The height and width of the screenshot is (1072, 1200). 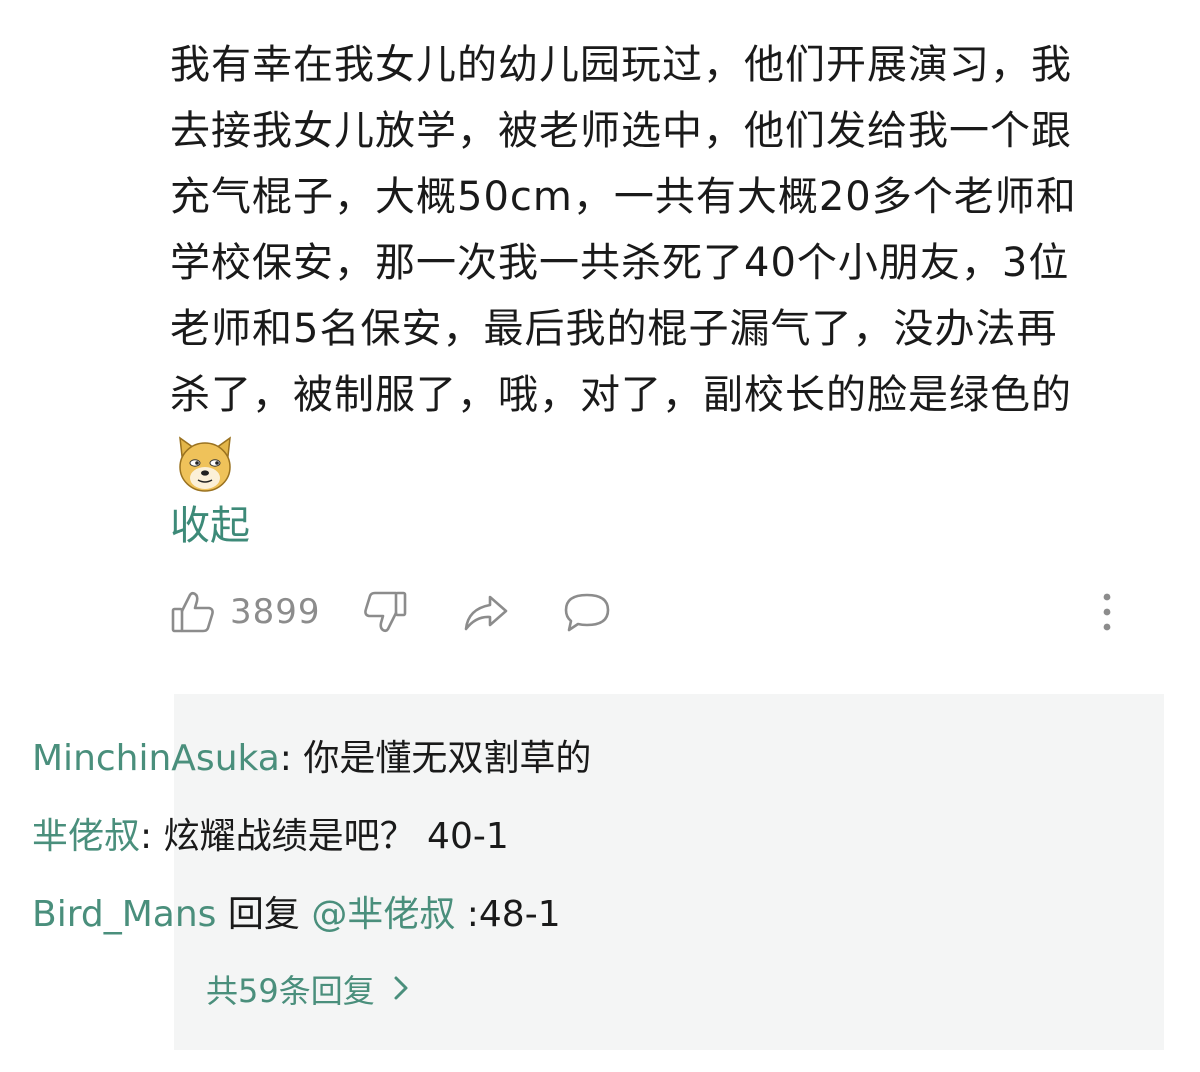 I want to click on reply-text: 炫耀战绩是吧？ 40-1, so click(x=336, y=836).